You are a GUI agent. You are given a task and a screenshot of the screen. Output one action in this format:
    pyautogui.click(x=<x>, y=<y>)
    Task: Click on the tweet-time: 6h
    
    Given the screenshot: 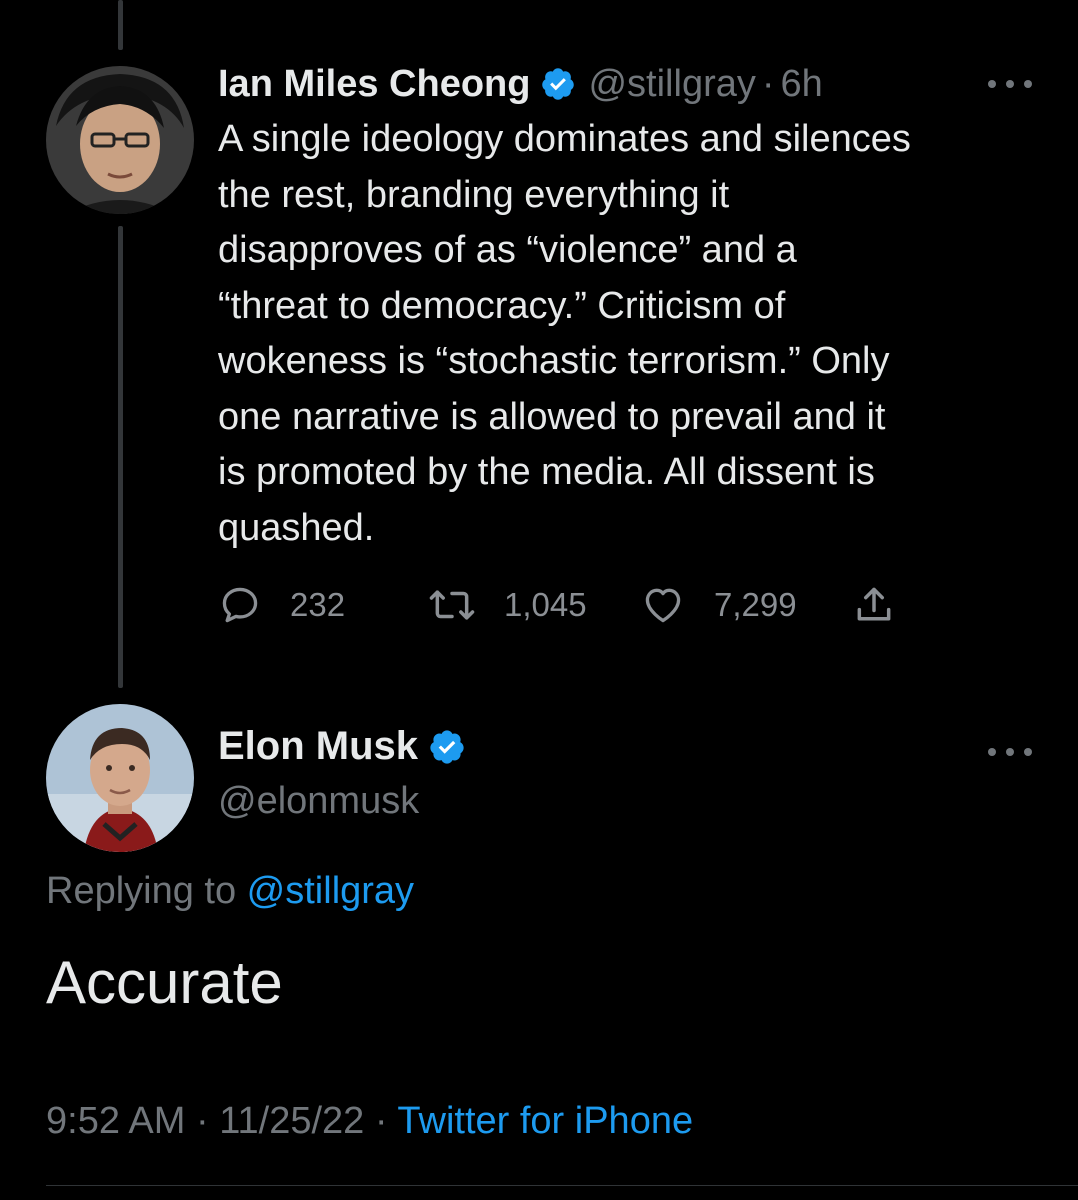 What is the action you would take?
    pyautogui.click(x=802, y=84)
    